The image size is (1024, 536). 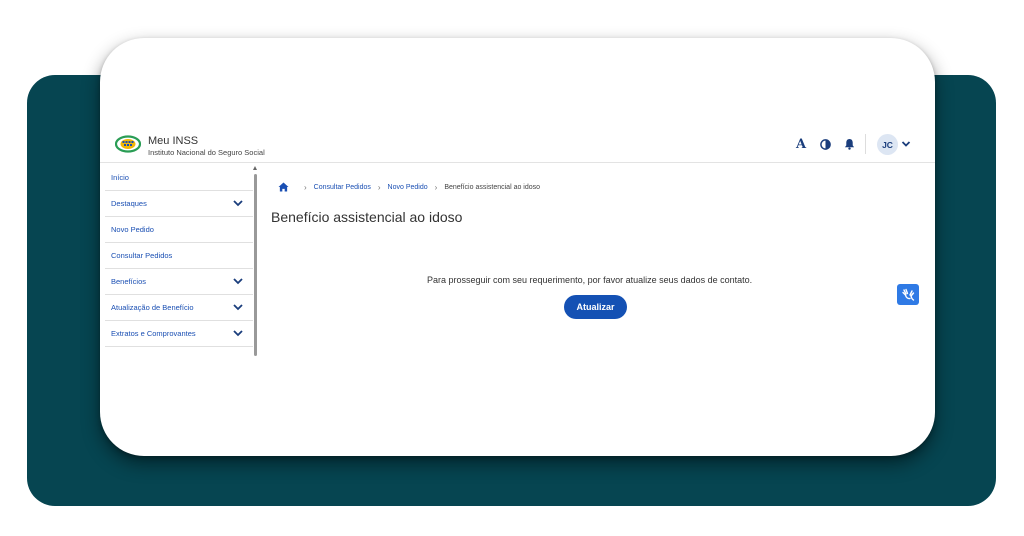 What do you see at coordinates (129, 203) in the screenshot?
I see `sidebar-item-label: Destaques` at bounding box center [129, 203].